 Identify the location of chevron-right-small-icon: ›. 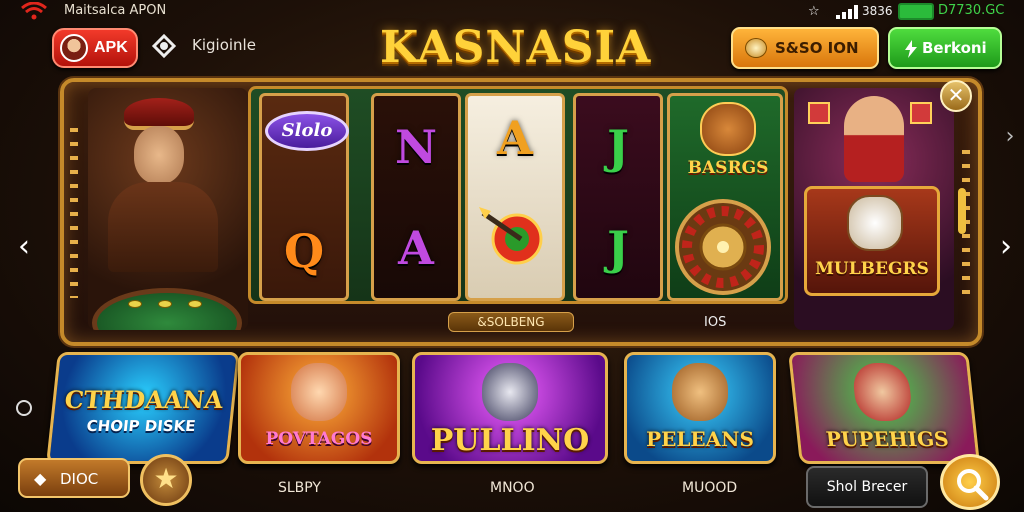
(1010, 139).